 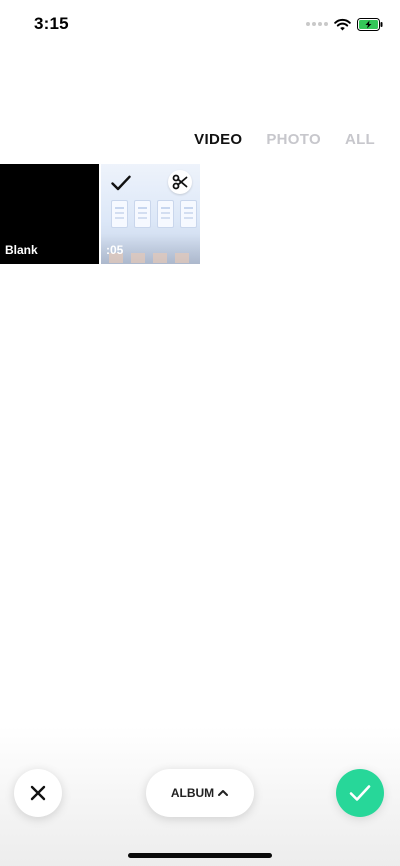 I want to click on album-button: ALBUM, so click(x=200, y=793).